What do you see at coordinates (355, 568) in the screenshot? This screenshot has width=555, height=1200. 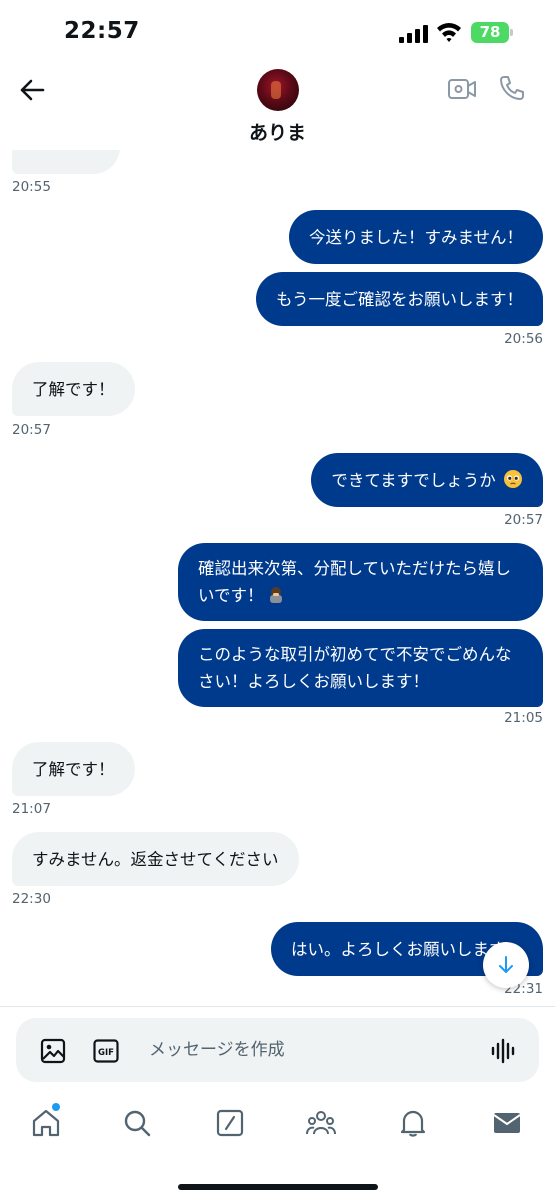 I see `message-text: 確認出来次第、分配していただけたら嬉し` at bounding box center [355, 568].